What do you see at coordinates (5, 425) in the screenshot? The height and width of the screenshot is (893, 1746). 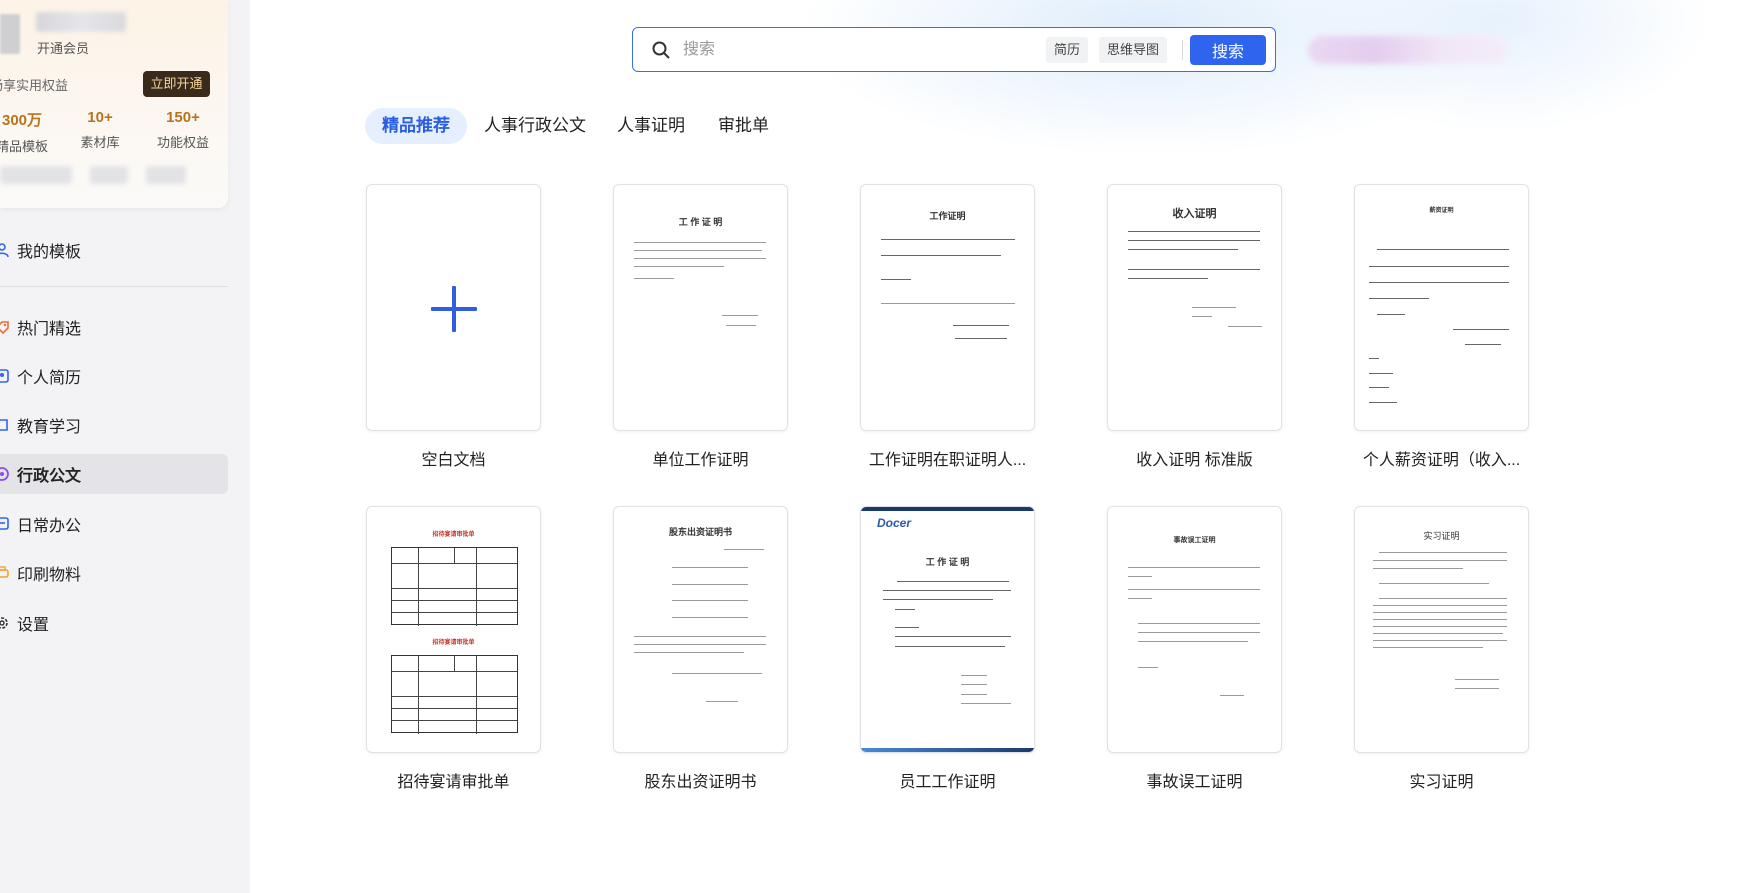 I see `book-icon` at bounding box center [5, 425].